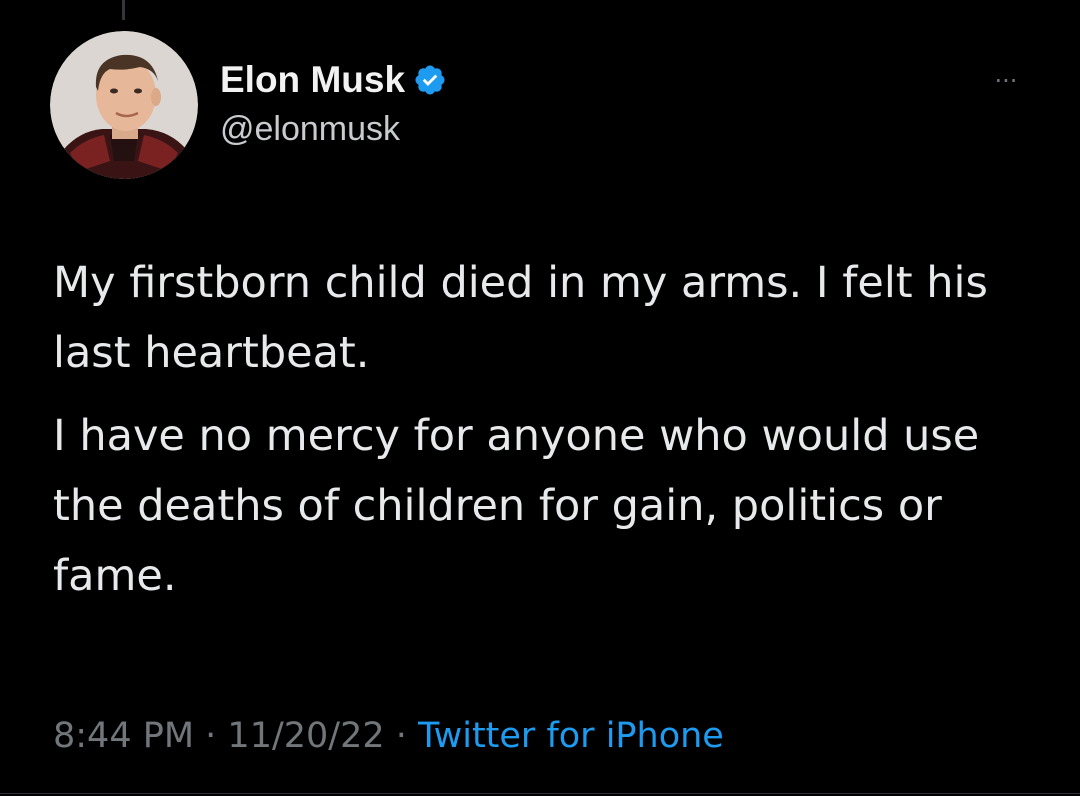 Image resolution: width=1080 pixels, height=796 pixels. Describe the element at coordinates (430, 80) in the screenshot. I see `verified-badge-icon` at that location.